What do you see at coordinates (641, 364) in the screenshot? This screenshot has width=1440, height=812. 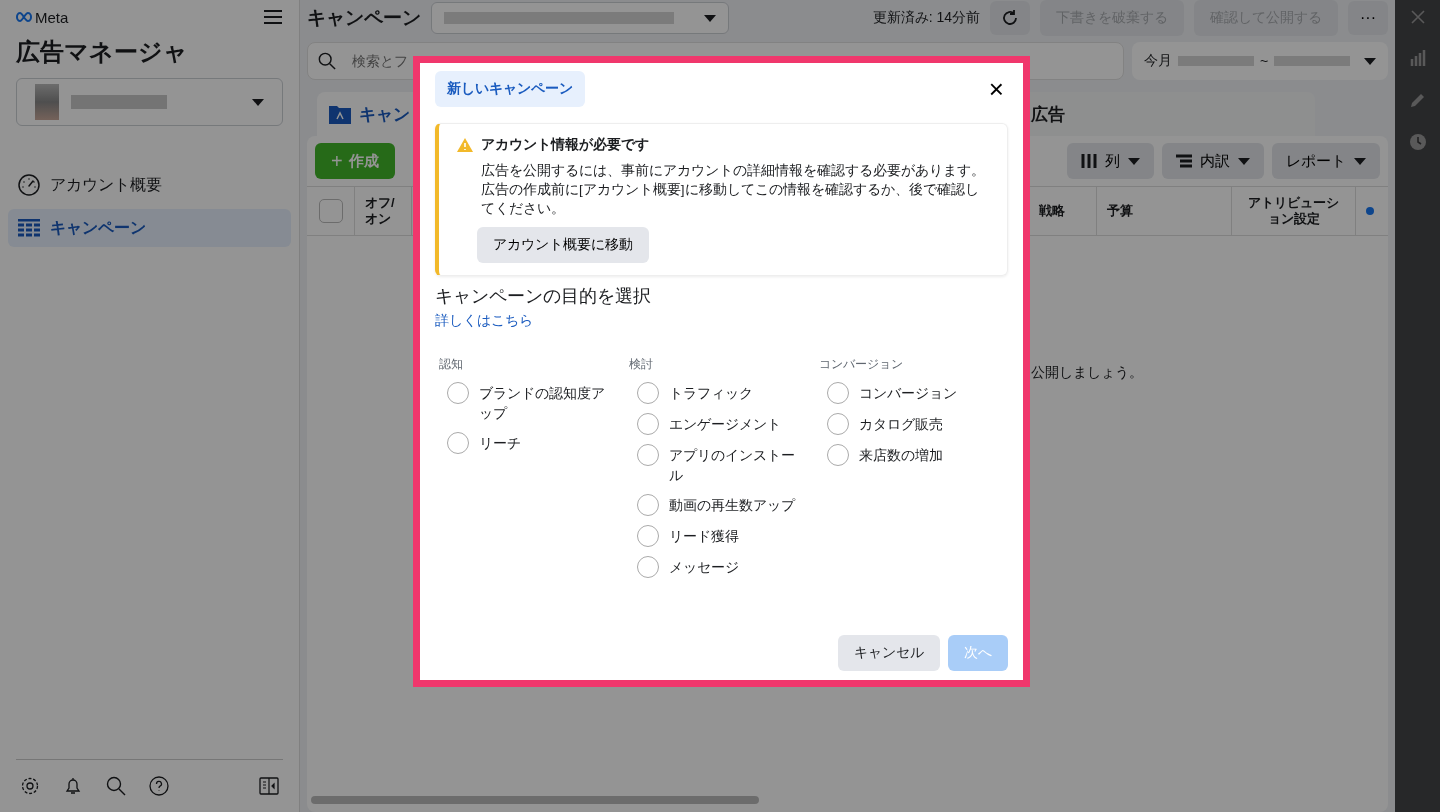 I see `group-label: 検討` at bounding box center [641, 364].